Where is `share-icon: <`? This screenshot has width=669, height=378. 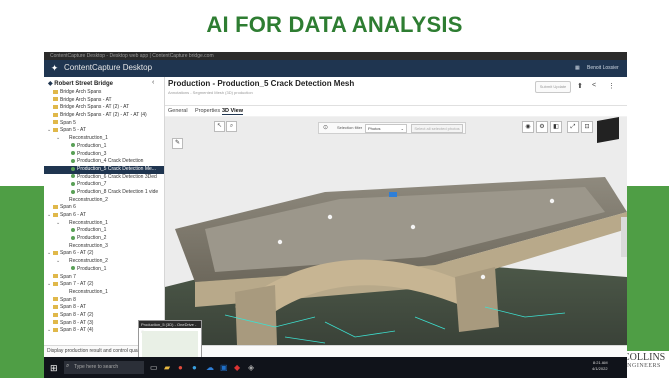
share-icon: < is located at coordinates (594, 85).